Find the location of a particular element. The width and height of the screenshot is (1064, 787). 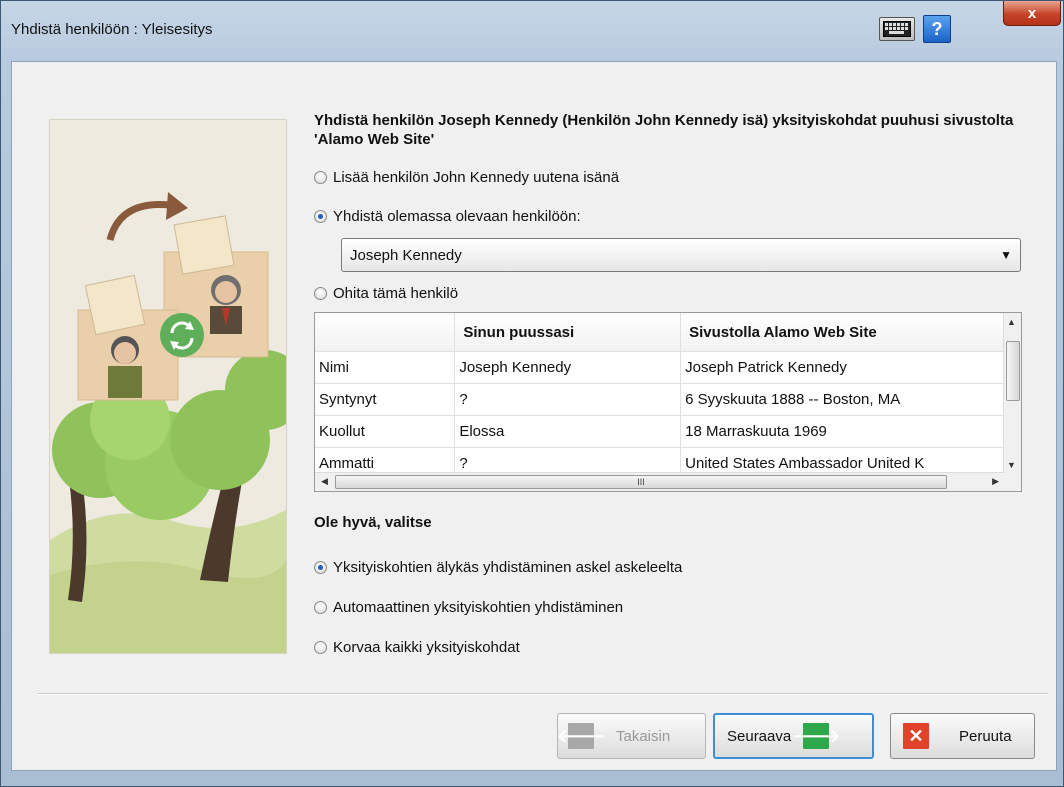

table-cell: 18 Marraskuuta 1969 is located at coordinates (842, 431).